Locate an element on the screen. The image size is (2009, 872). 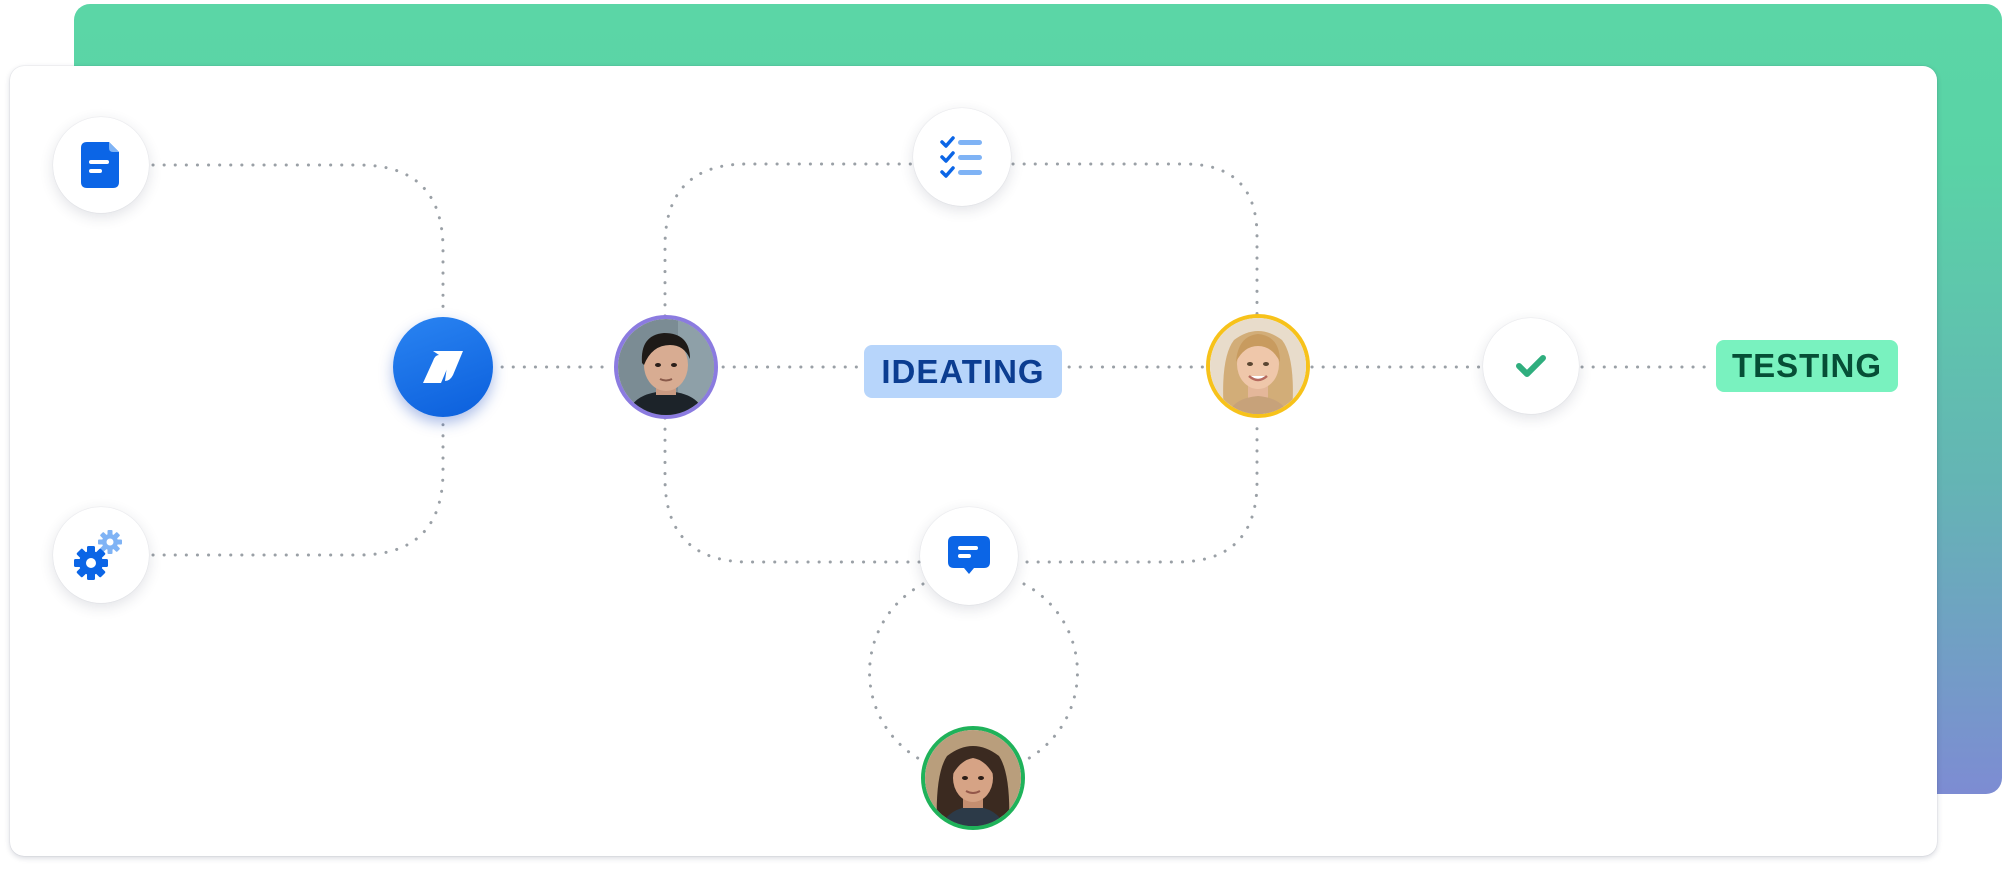
document-icon is located at coordinates (100, 165).